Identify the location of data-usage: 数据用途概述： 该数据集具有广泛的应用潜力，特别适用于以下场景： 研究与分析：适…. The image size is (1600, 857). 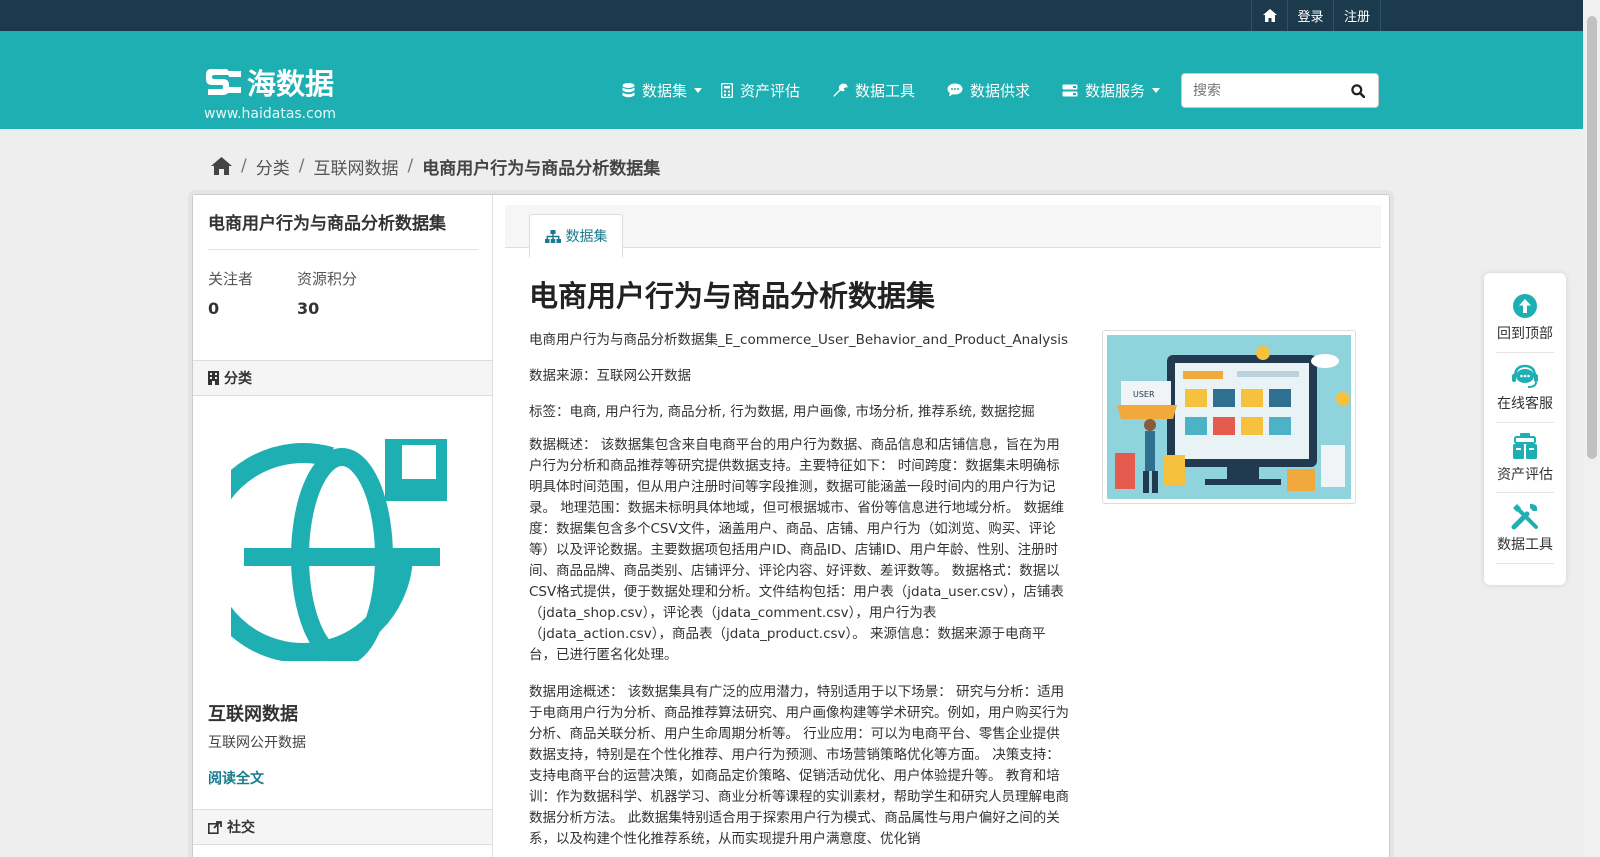
(799, 765).